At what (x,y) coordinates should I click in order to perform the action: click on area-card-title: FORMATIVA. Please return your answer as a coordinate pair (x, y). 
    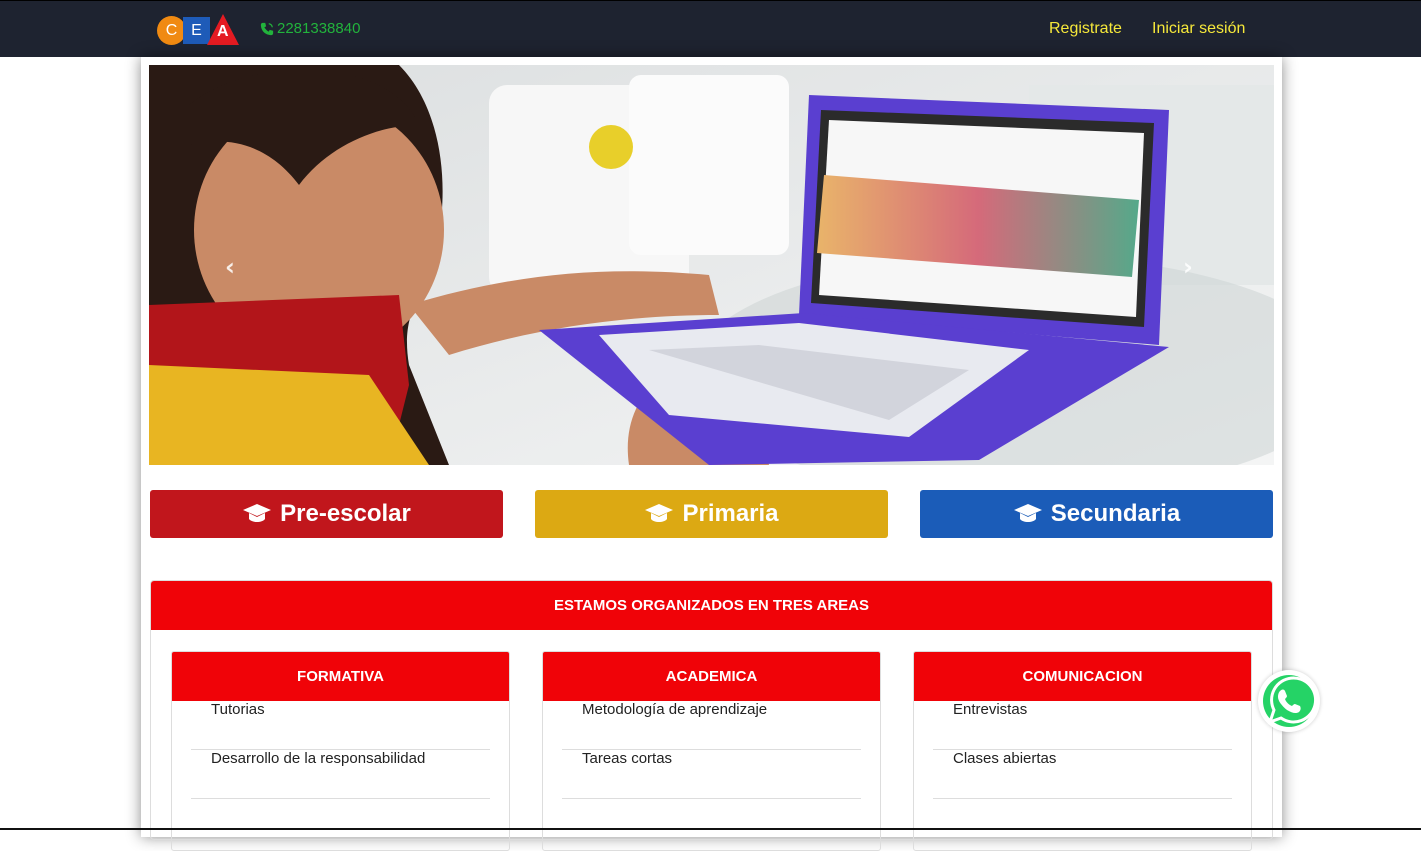
    Looking at the image, I should click on (340, 676).